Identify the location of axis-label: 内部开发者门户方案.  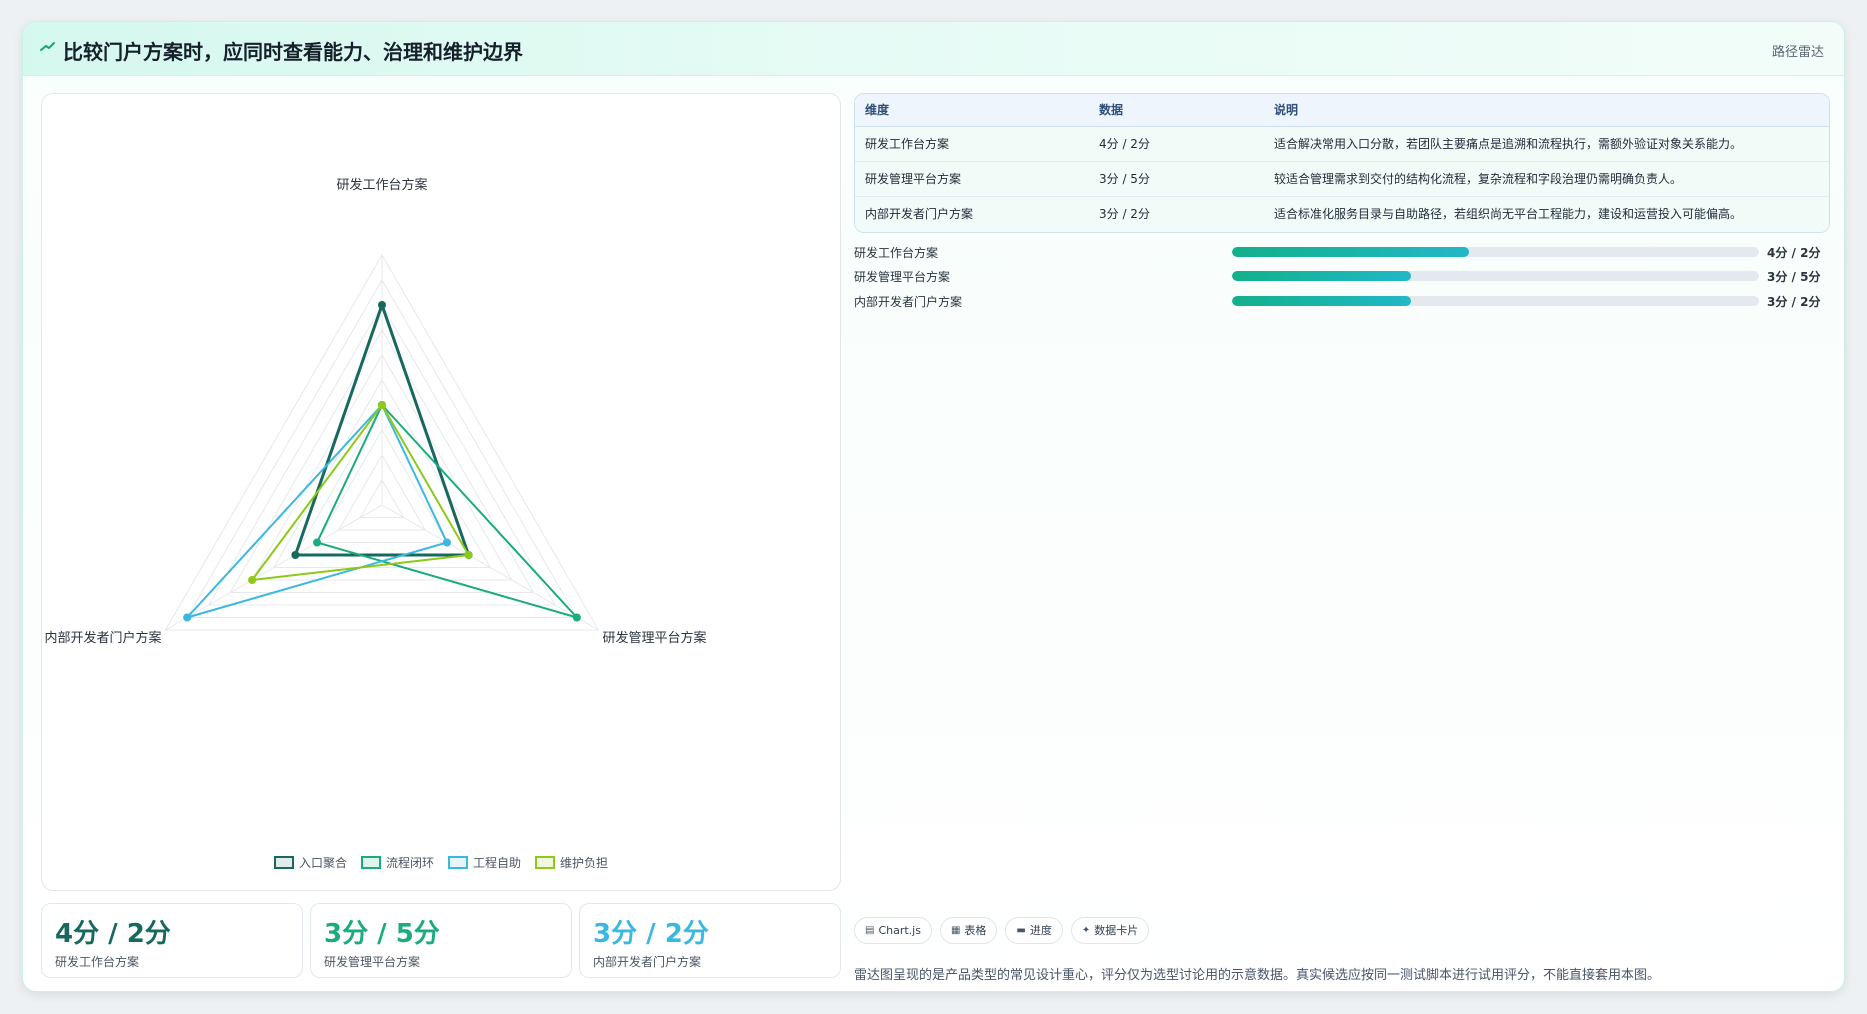
(102, 638).